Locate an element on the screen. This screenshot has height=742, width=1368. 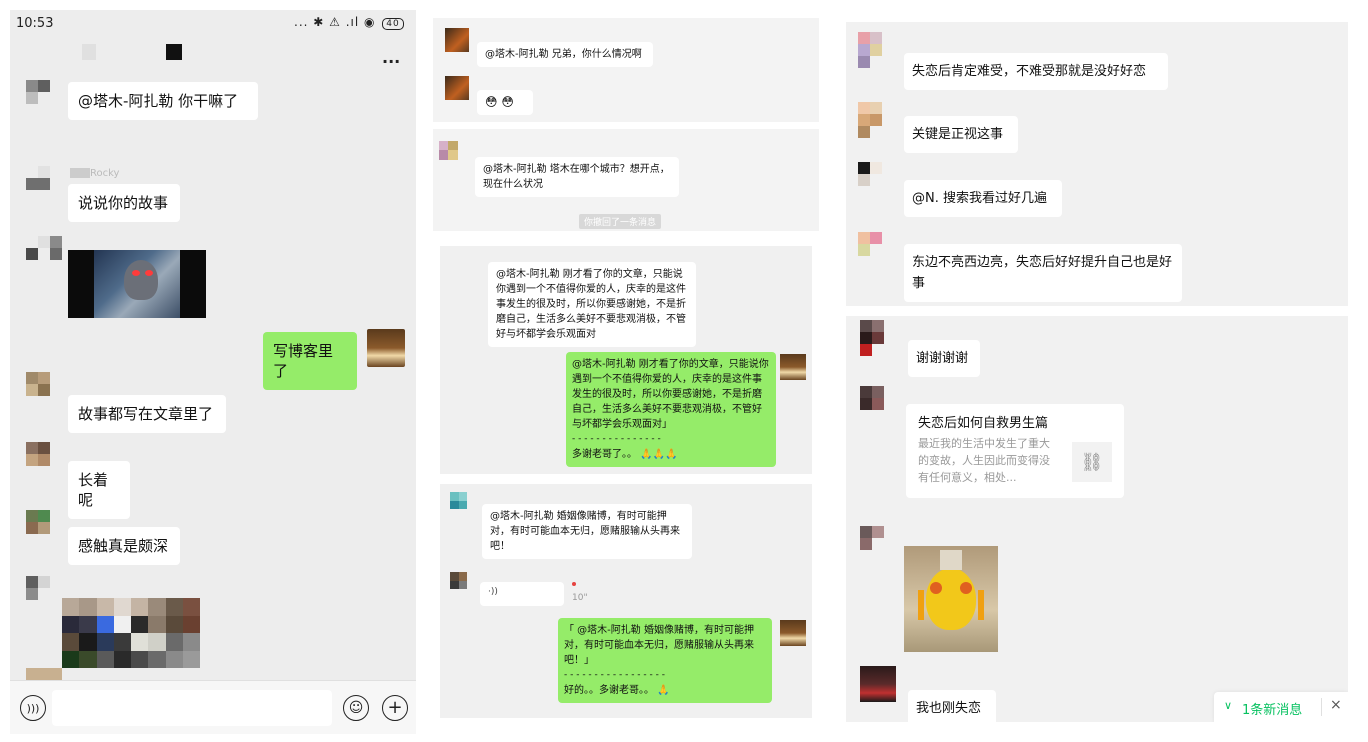
voice-toggle-button: ))) is located at coordinates (33, 708).